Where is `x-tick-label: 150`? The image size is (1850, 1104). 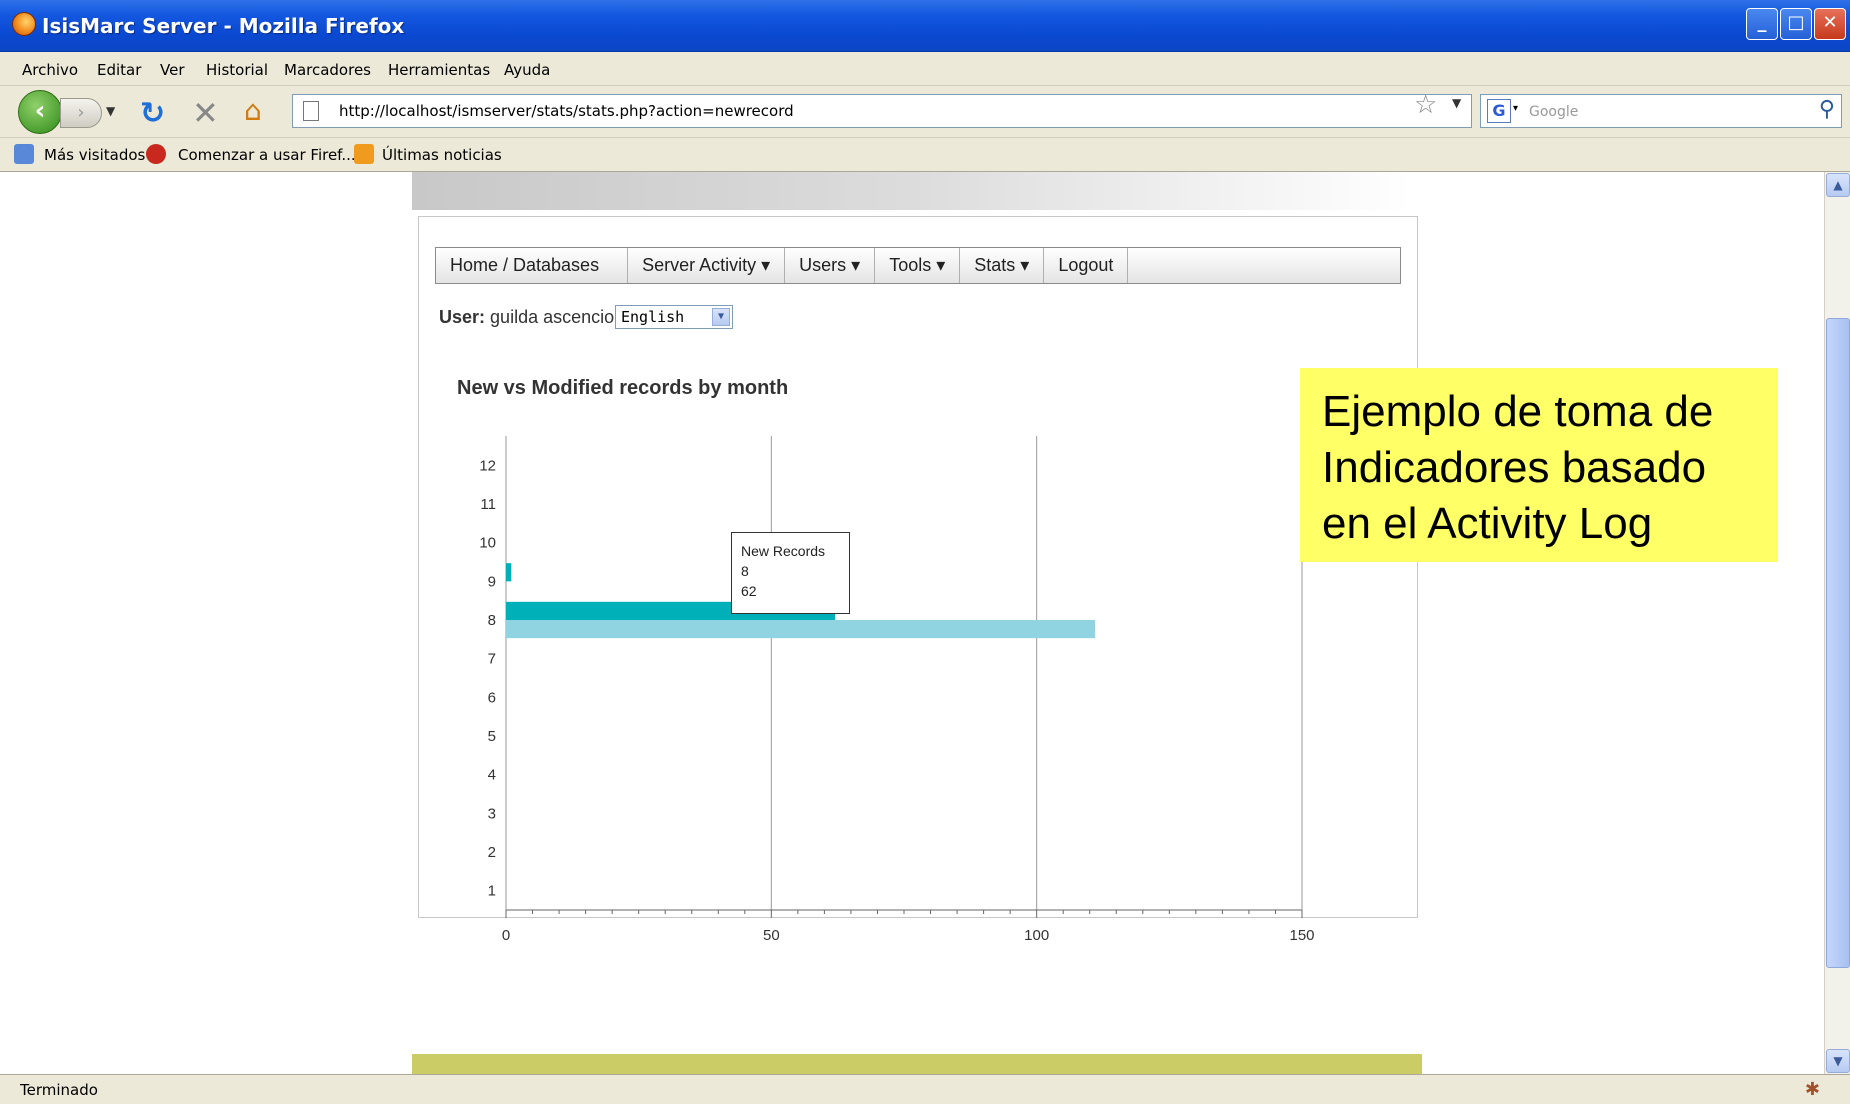 x-tick-label: 150 is located at coordinates (1301, 935).